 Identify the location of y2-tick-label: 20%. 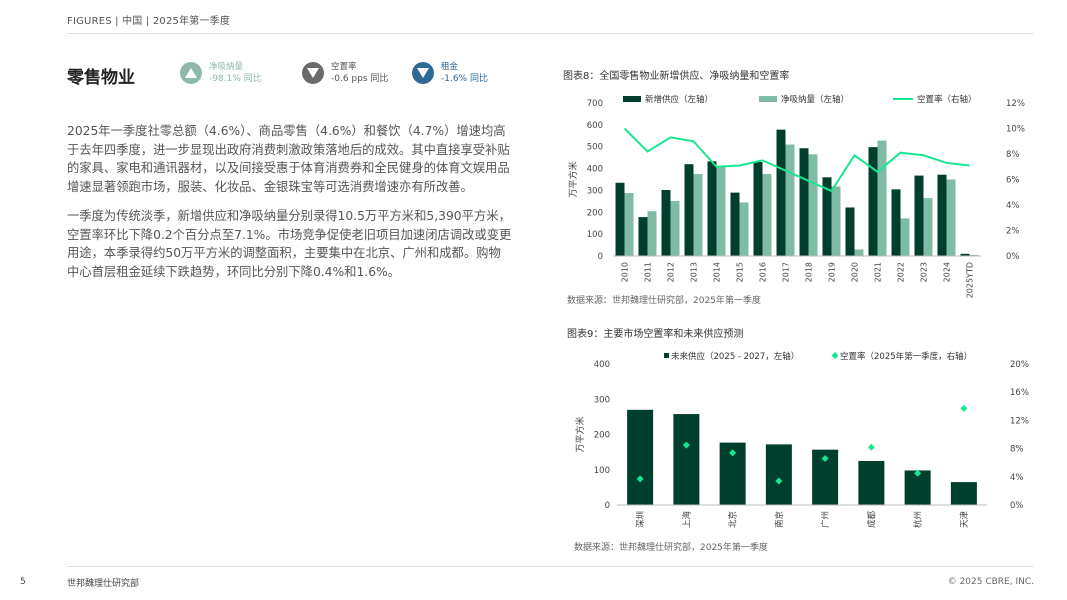
(1019, 365).